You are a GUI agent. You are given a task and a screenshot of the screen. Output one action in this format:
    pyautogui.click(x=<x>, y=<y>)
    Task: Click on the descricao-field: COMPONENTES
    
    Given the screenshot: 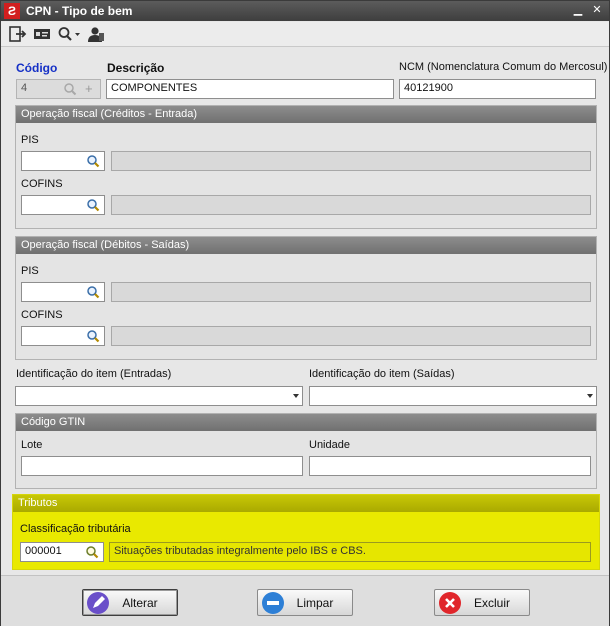 What is the action you would take?
    pyautogui.click(x=250, y=89)
    